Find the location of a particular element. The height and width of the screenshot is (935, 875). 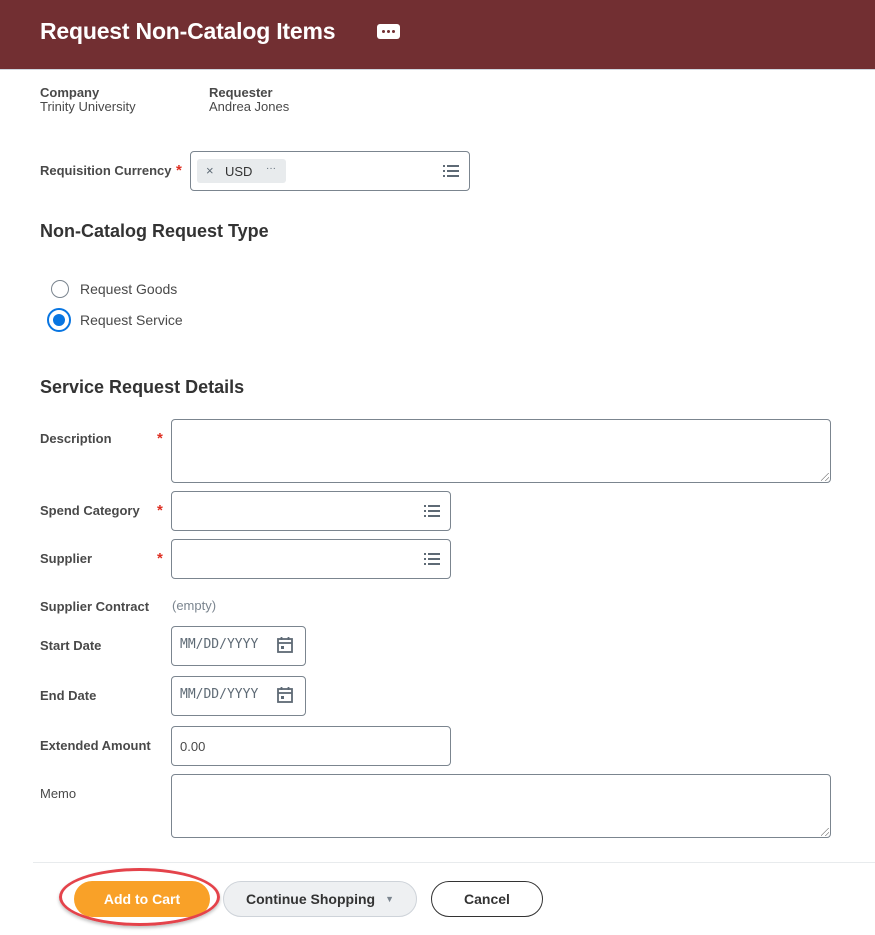

request-type-heading: Non-Catalog Request Type is located at coordinates (154, 231).